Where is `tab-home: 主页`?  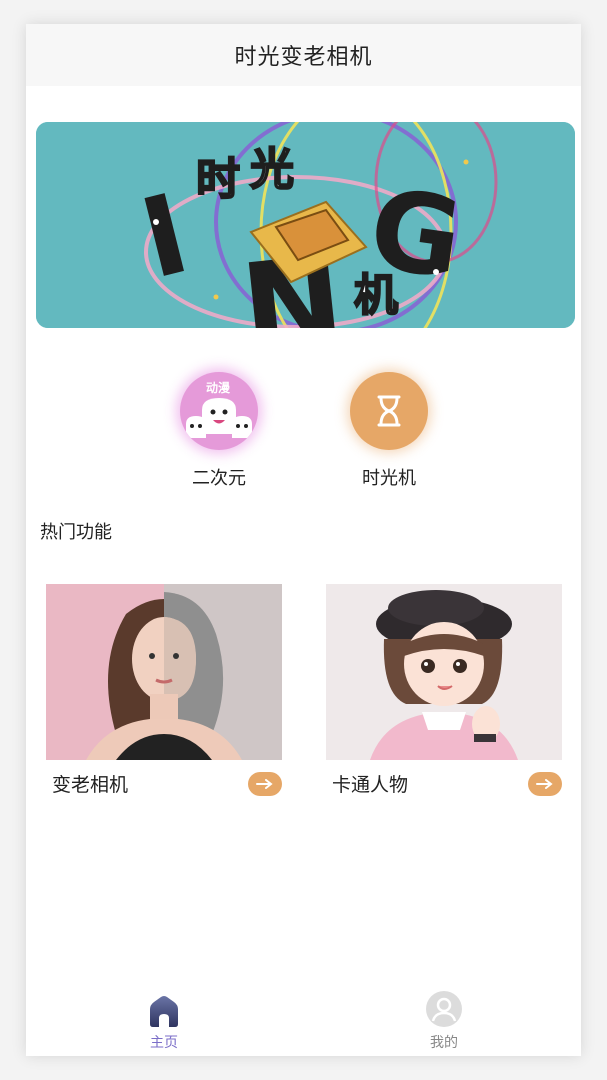
tab-home: 主页 is located at coordinates (164, 1021).